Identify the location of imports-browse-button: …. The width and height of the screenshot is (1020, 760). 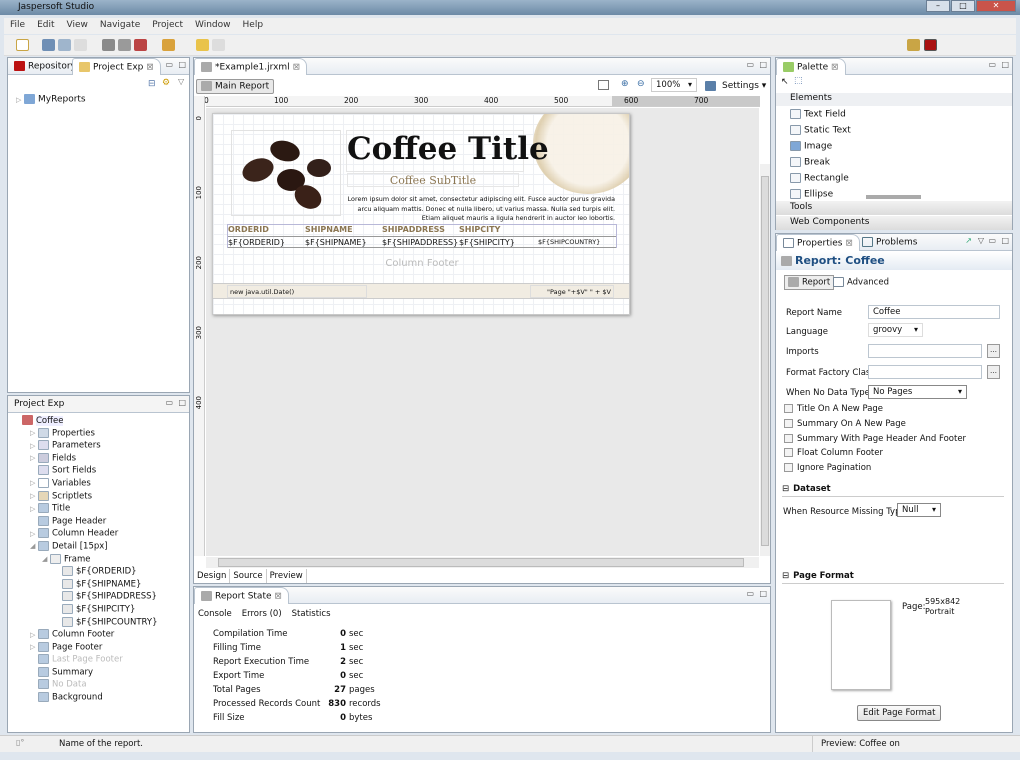
(993, 351).